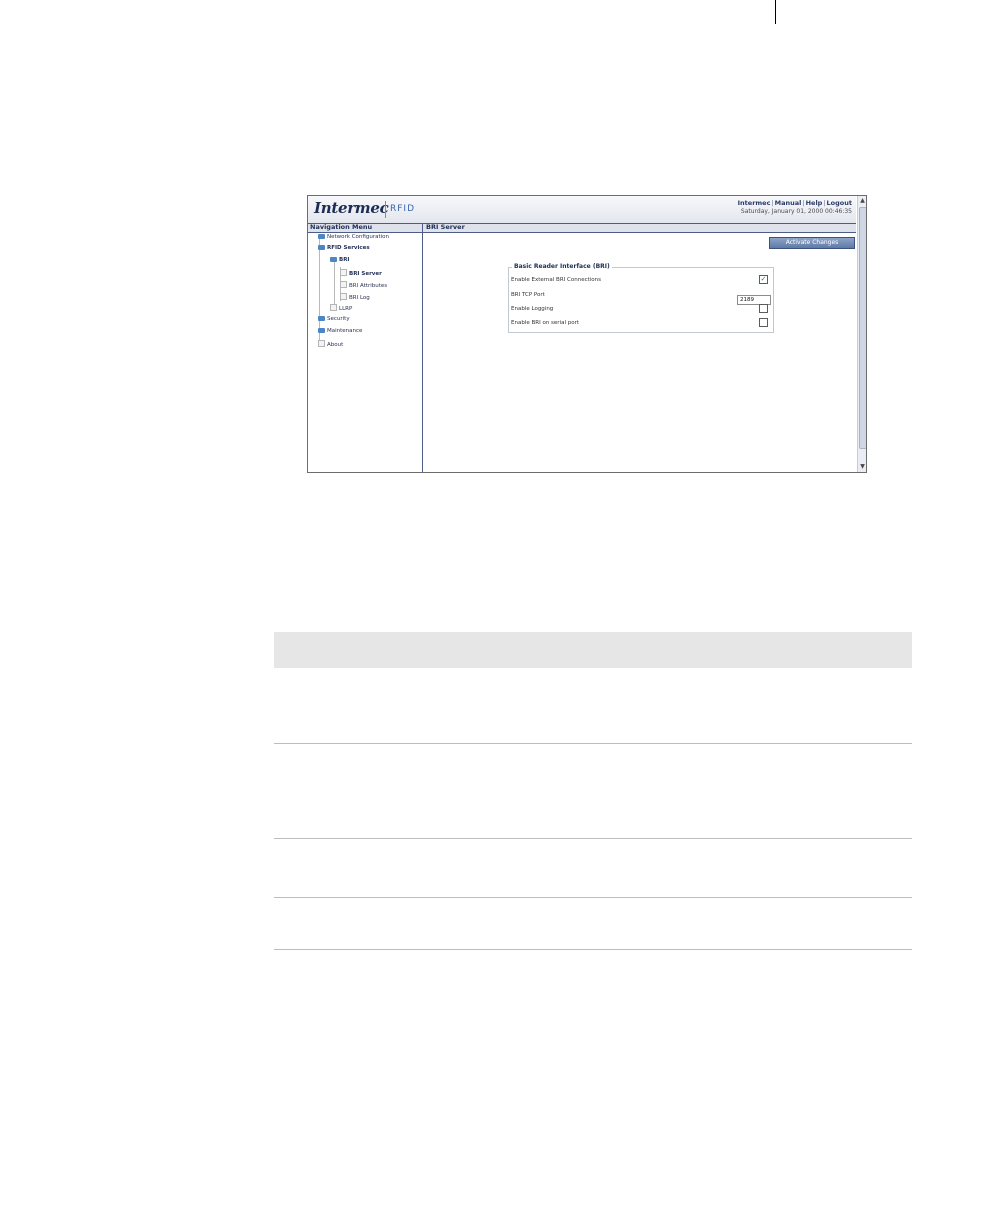  What do you see at coordinates (532, 309) in the screenshot?
I see `enable-logging-label: Enable Logging` at bounding box center [532, 309].